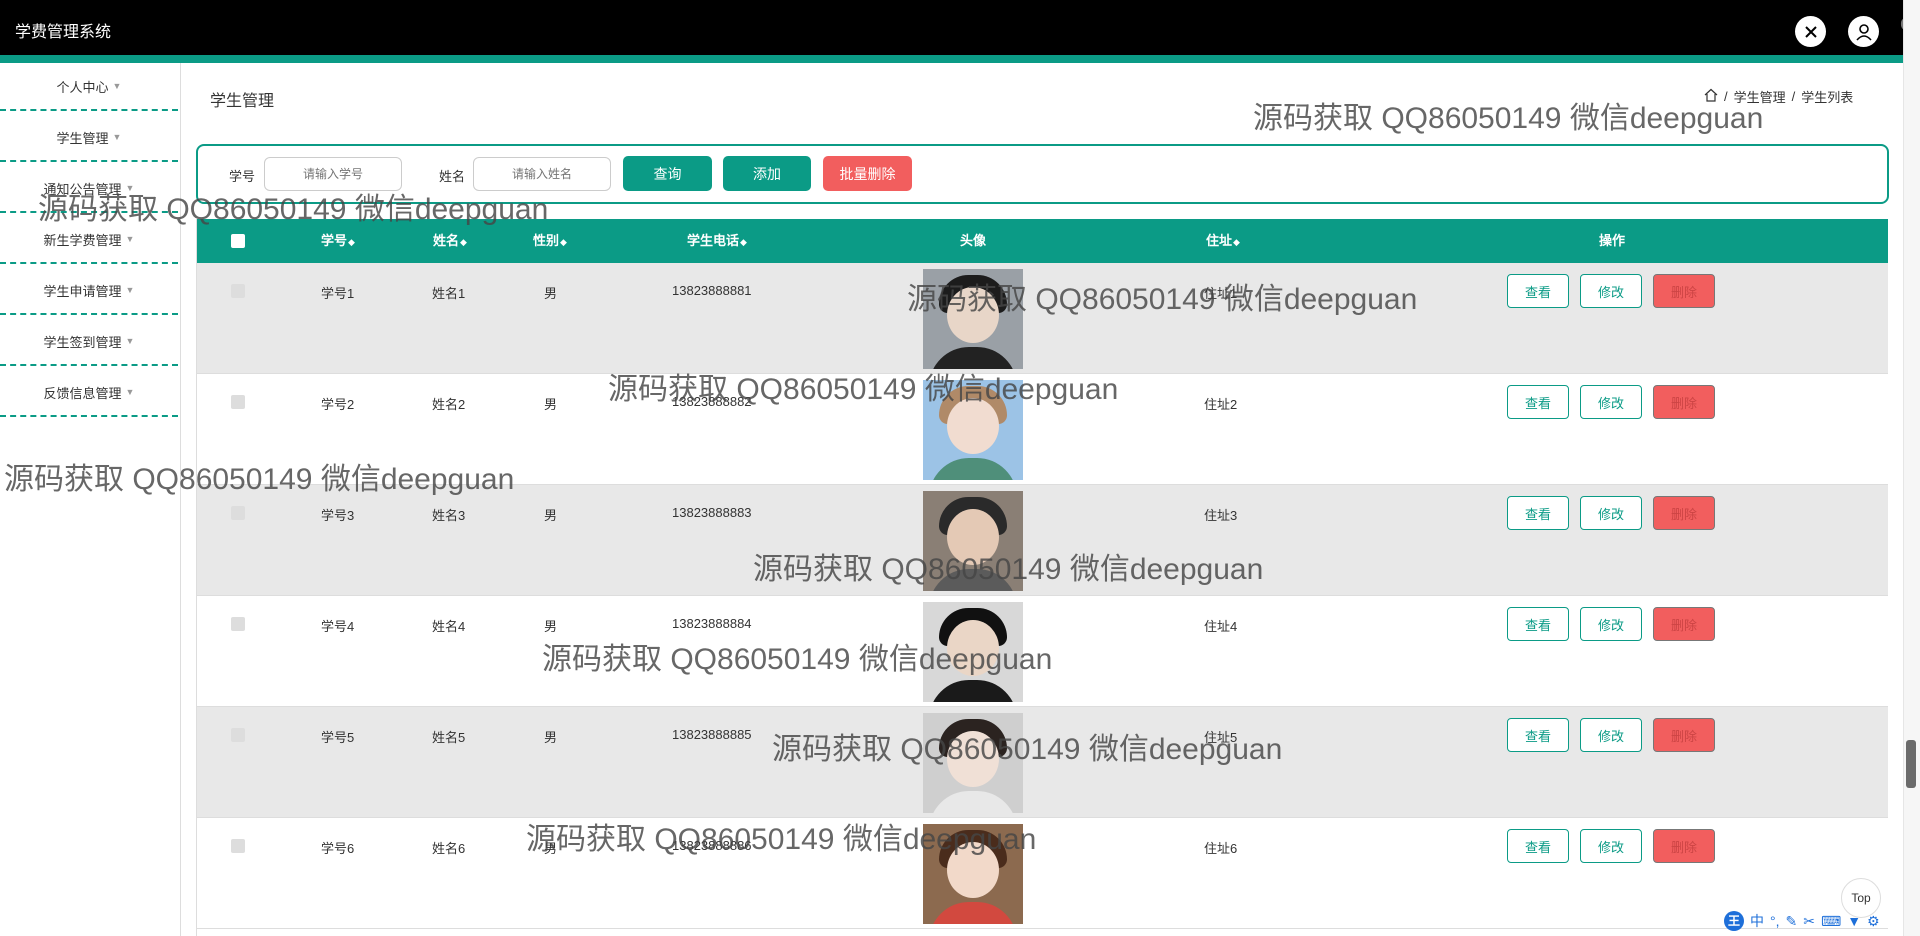 The height and width of the screenshot is (936, 1920). I want to click on pen-icon: ✎, so click(1792, 921).